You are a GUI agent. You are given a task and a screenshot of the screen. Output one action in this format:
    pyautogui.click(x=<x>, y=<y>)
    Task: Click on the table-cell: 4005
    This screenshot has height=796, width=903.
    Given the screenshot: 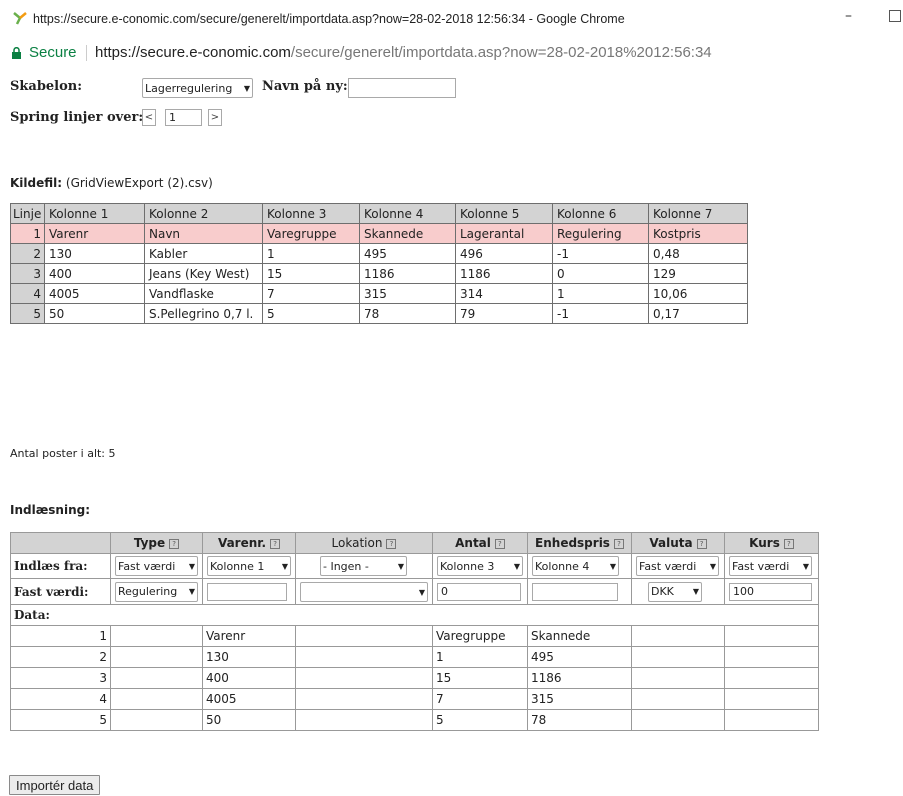 What is the action you would take?
    pyautogui.click(x=94, y=293)
    